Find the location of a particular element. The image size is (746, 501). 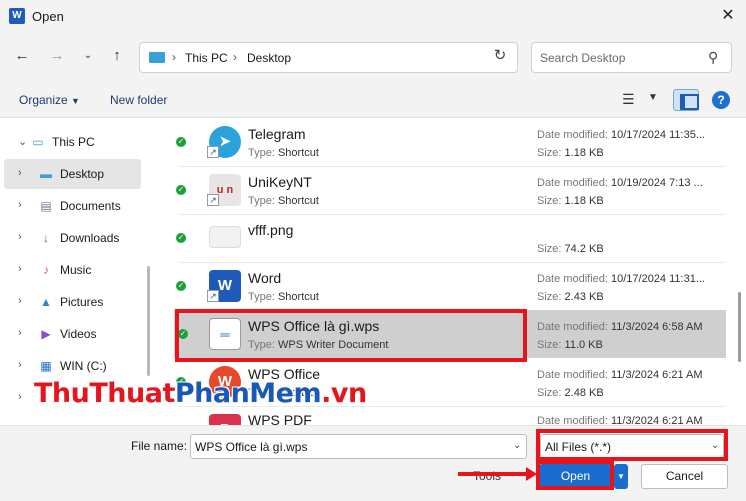

sidebar-item-label: WIN (C:) is located at coordinates (83, 366).